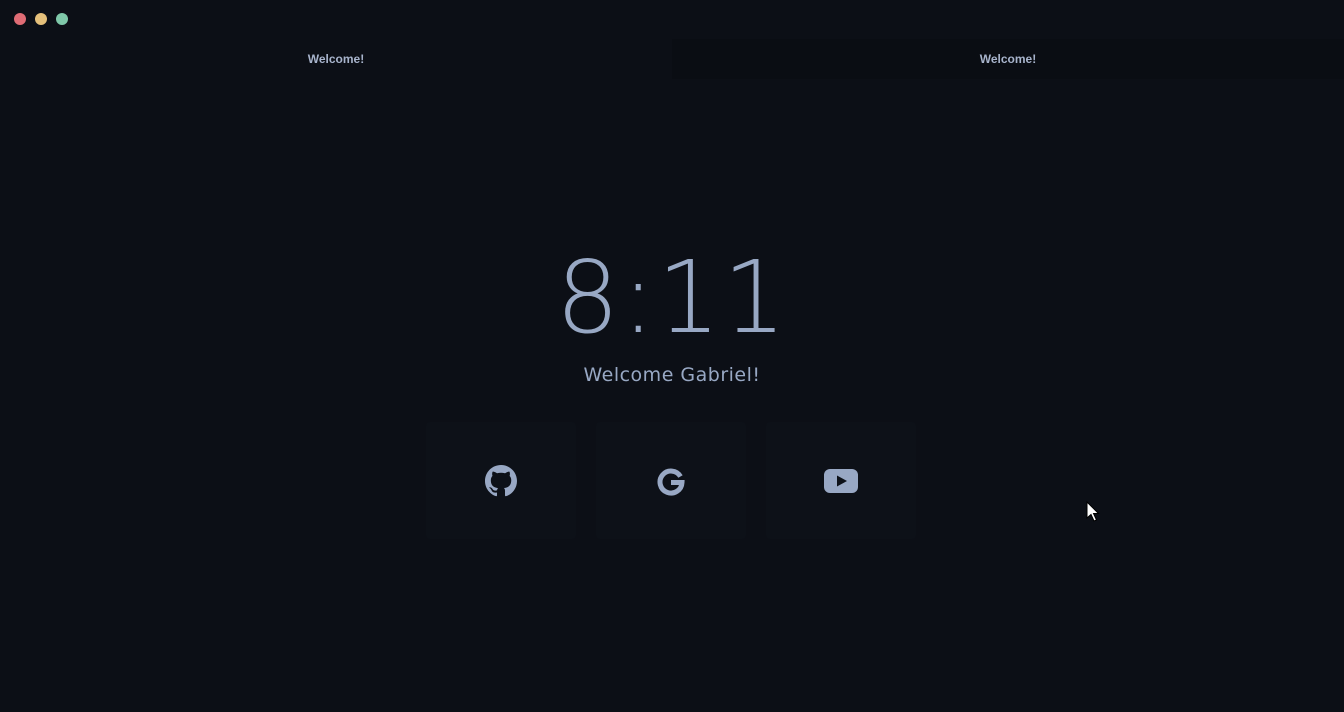  I want to click on google-icon, so click(671, 481).